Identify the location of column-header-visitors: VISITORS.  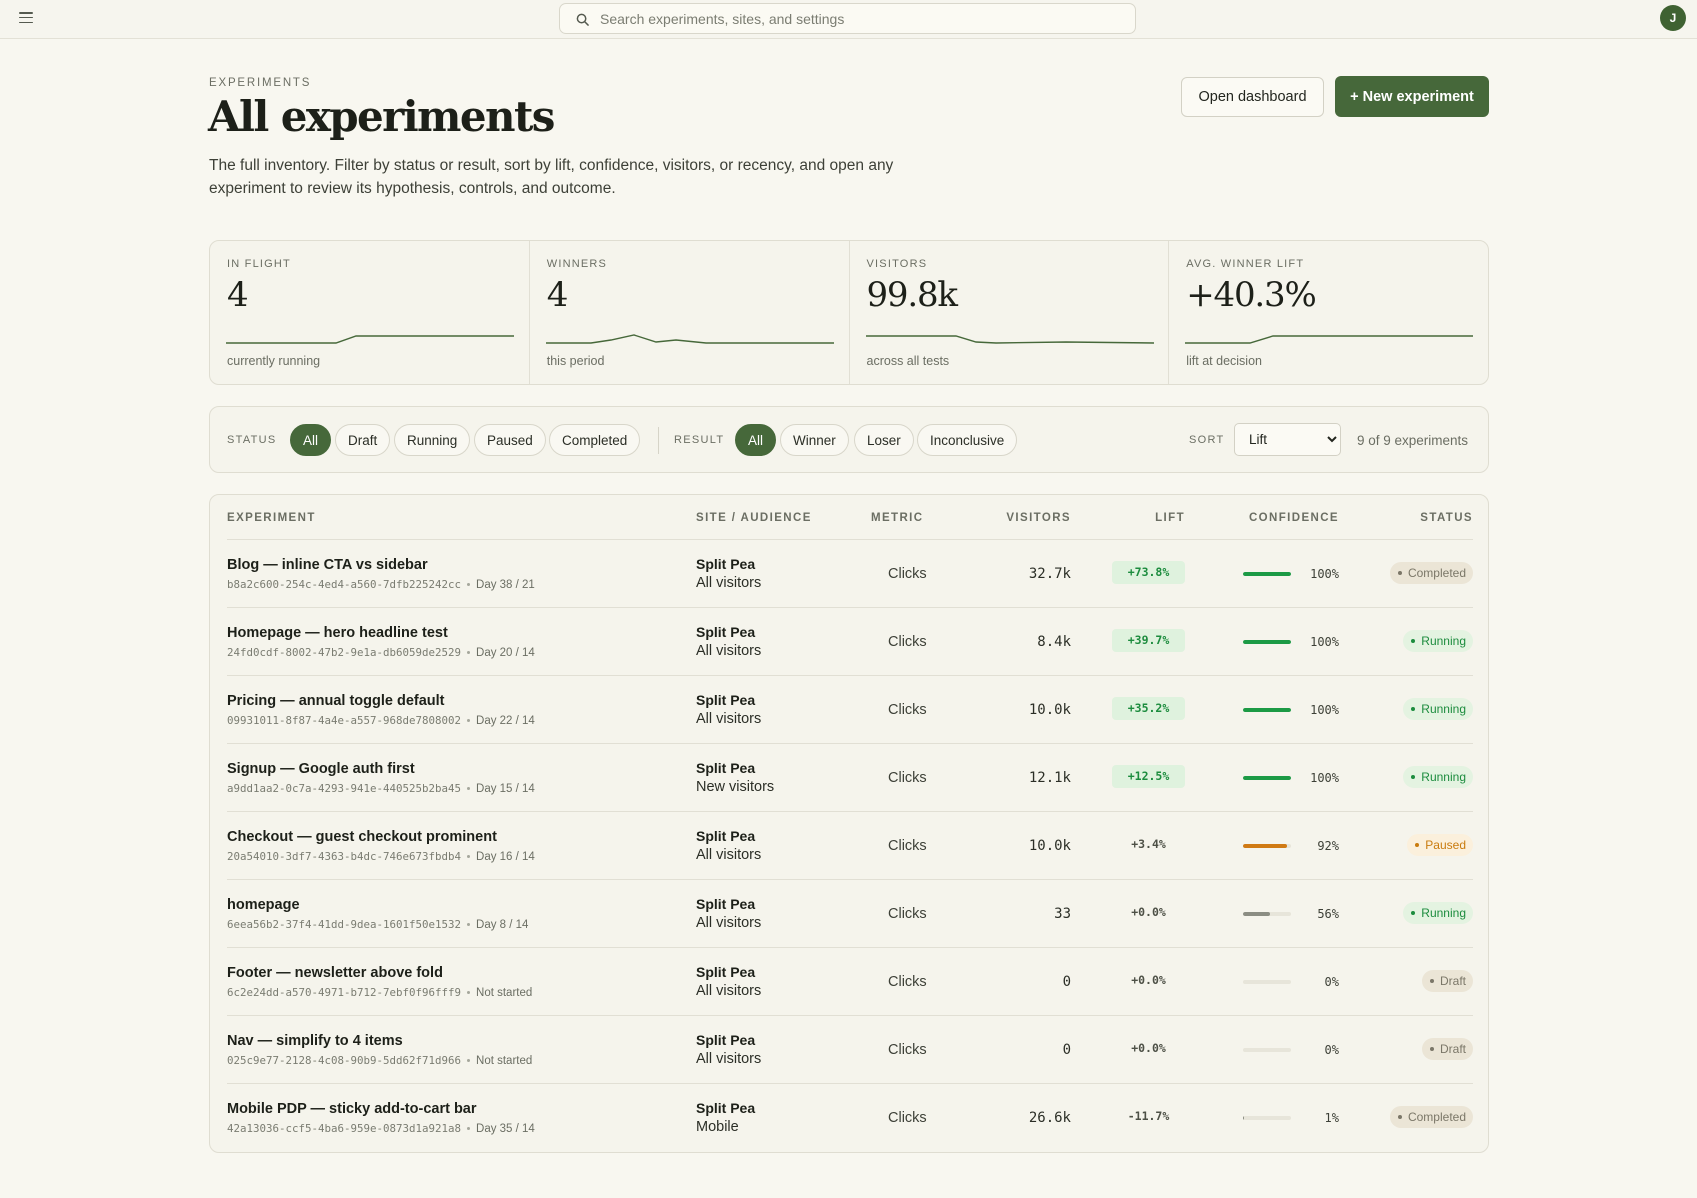
(1010, 518).